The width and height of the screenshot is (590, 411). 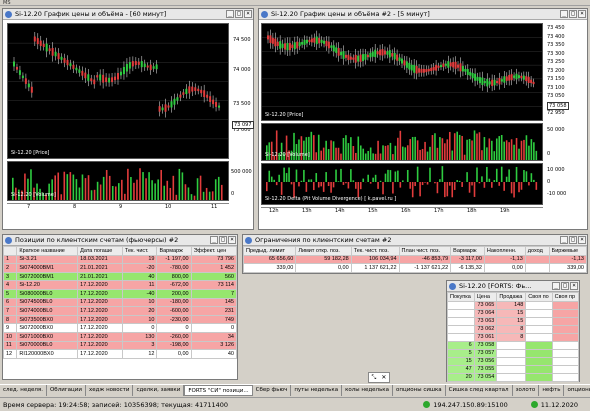 I want to click on orderbook-ask-row: 73 065 148, so click(x=513, y=305).